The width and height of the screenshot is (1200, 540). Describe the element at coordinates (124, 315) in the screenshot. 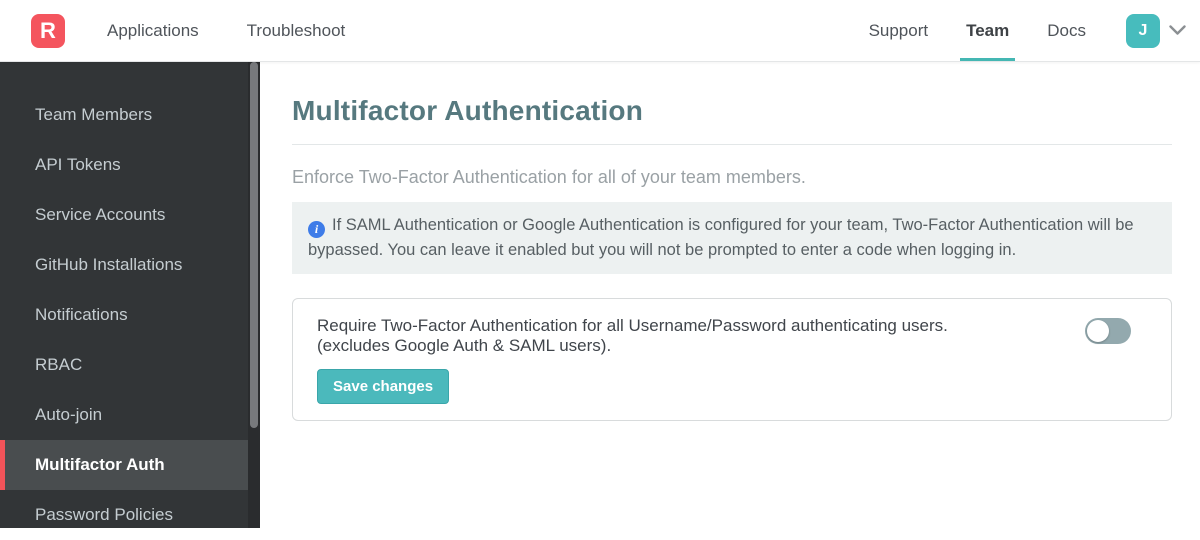

I see `sidebar-item-notifications: Notifications` at that location.